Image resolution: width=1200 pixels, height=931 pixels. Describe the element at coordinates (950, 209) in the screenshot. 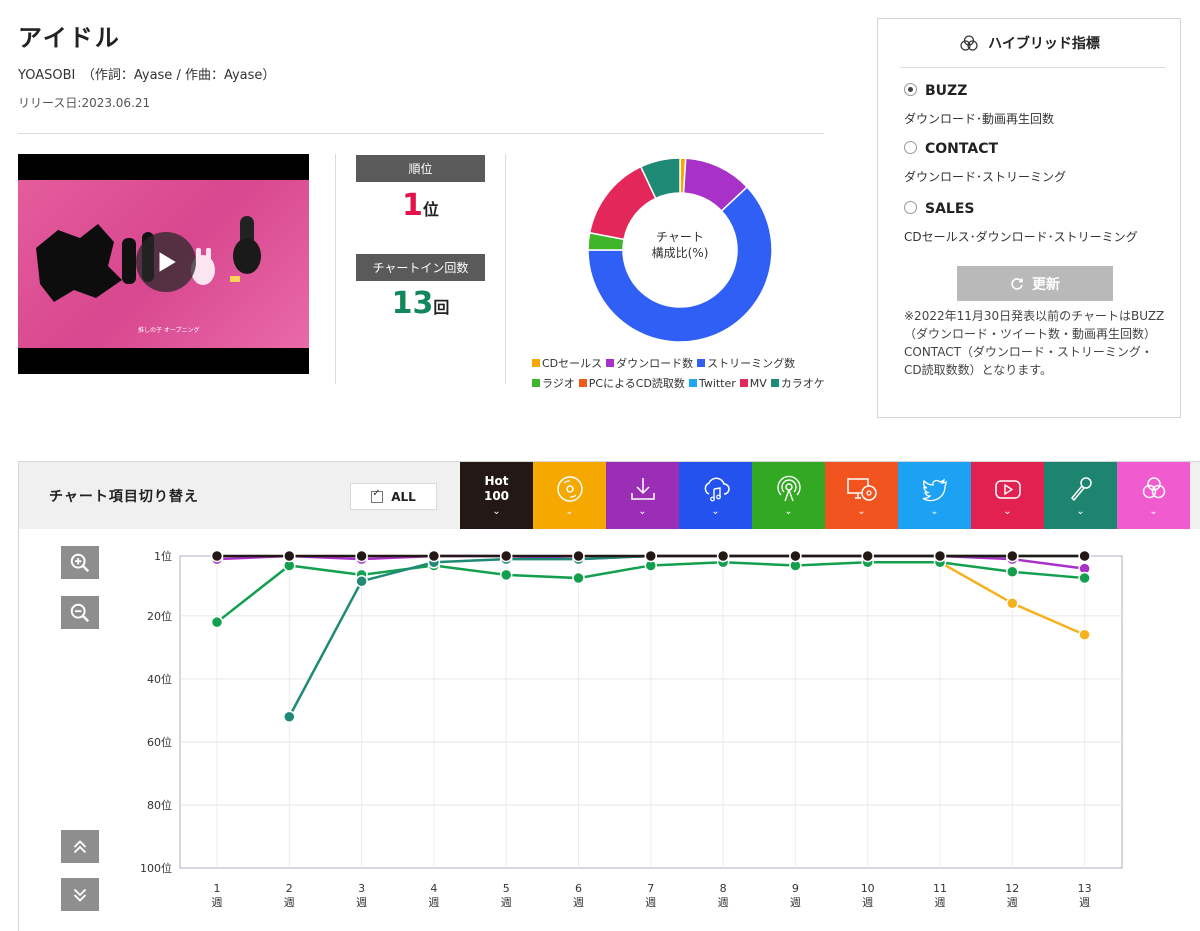

I see `option-label: SALES` at that location.